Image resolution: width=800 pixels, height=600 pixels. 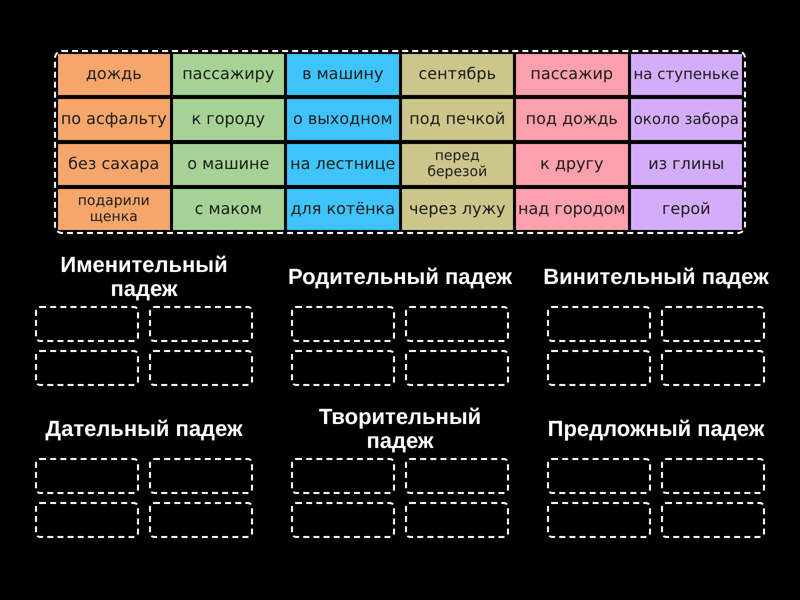 I want to click on category-title: Творительный падеж, so click(x=400, y=429).